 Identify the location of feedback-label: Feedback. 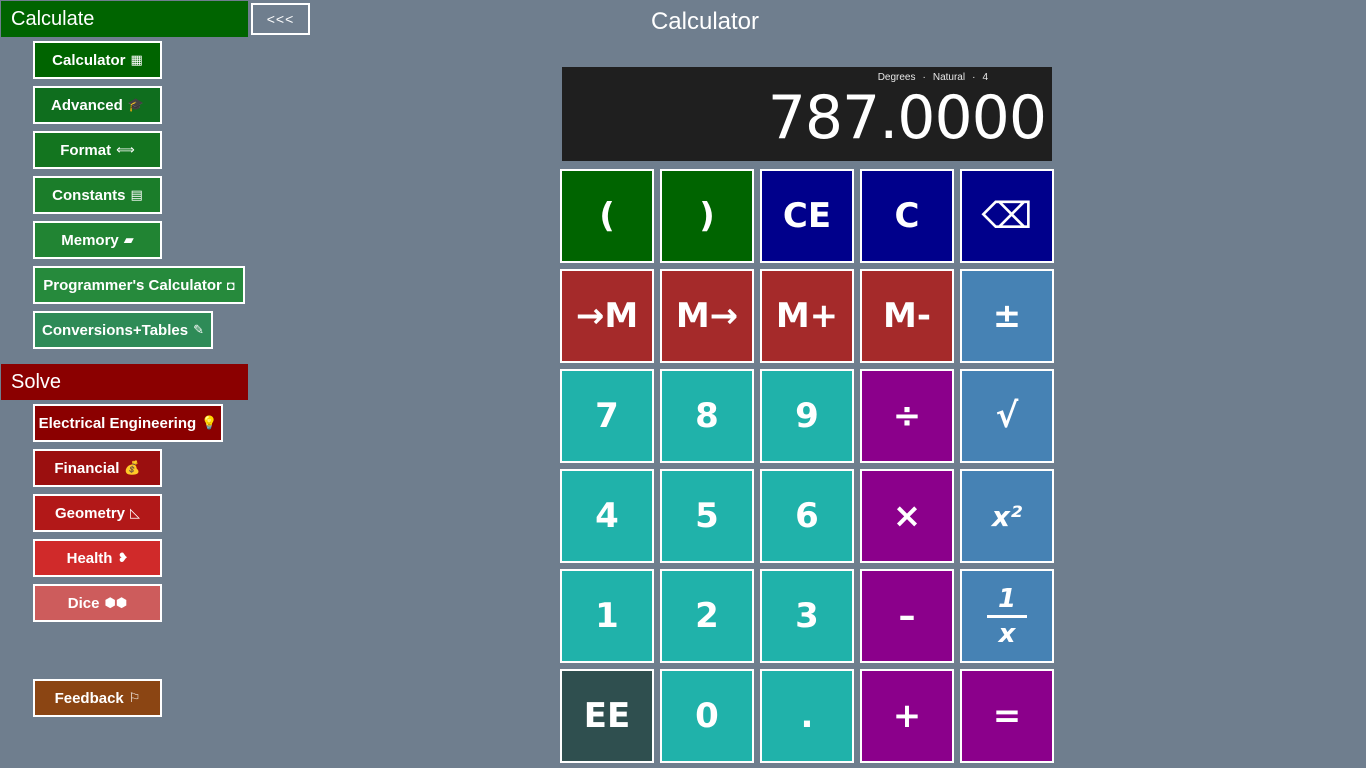
(89, 698).